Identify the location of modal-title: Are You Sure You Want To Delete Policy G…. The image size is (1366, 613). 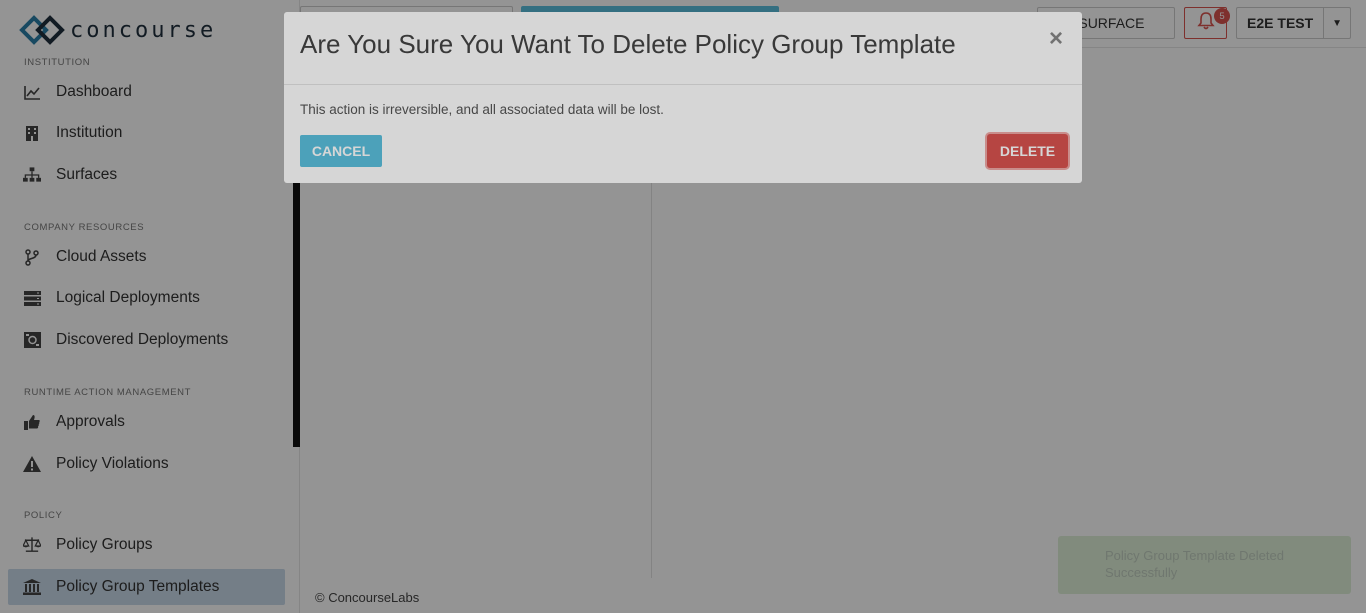
(628, 44).